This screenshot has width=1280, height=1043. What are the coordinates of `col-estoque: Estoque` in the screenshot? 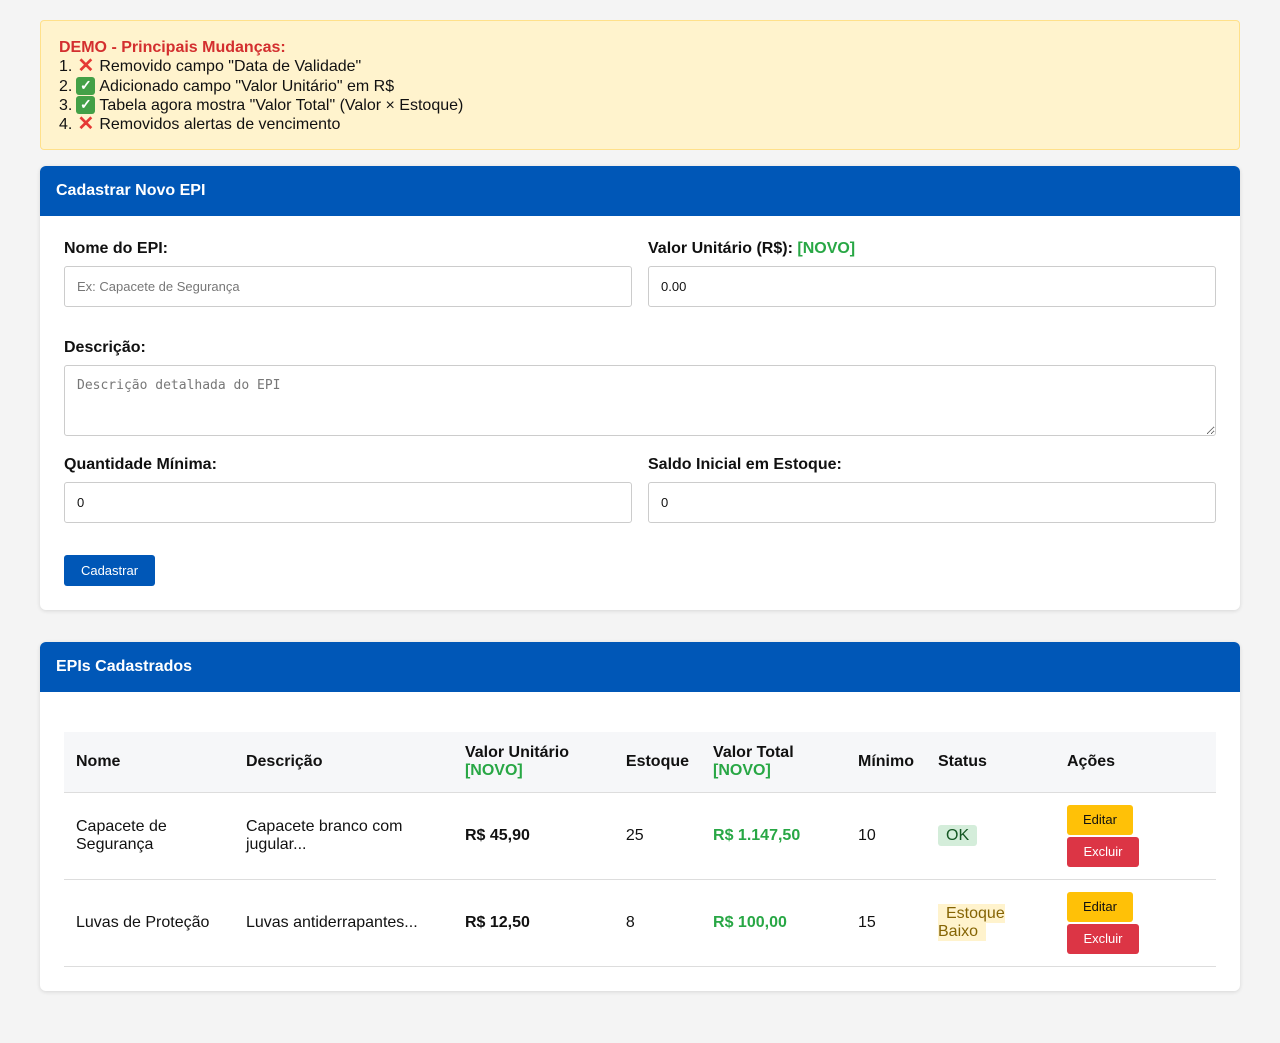 It's located at (657, 762).